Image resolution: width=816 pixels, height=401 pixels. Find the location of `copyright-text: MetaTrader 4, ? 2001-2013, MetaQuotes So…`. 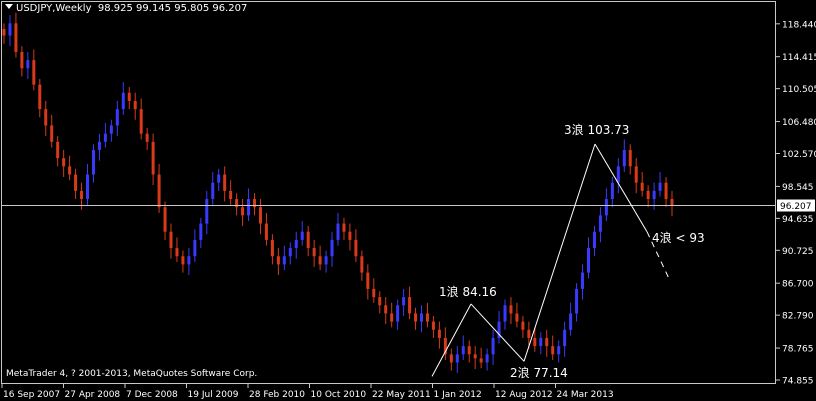

copyright-text: MetaTrader 4, ? 2001-2013, MetaQuotes So… is located at coordinates (132, 374).